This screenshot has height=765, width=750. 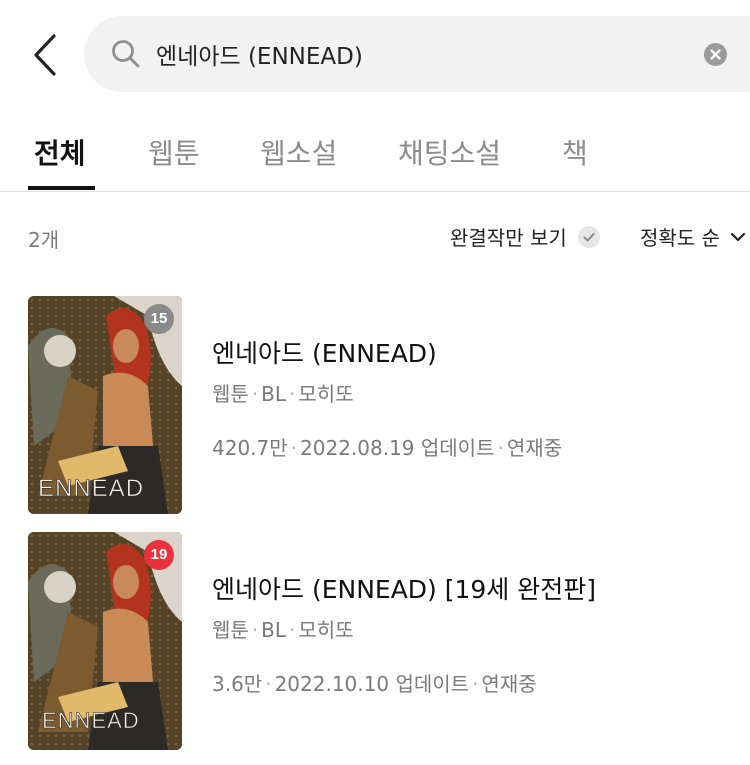 I want to click on tab-chat-novel: 채팅소설, so click(x=449, y=152).